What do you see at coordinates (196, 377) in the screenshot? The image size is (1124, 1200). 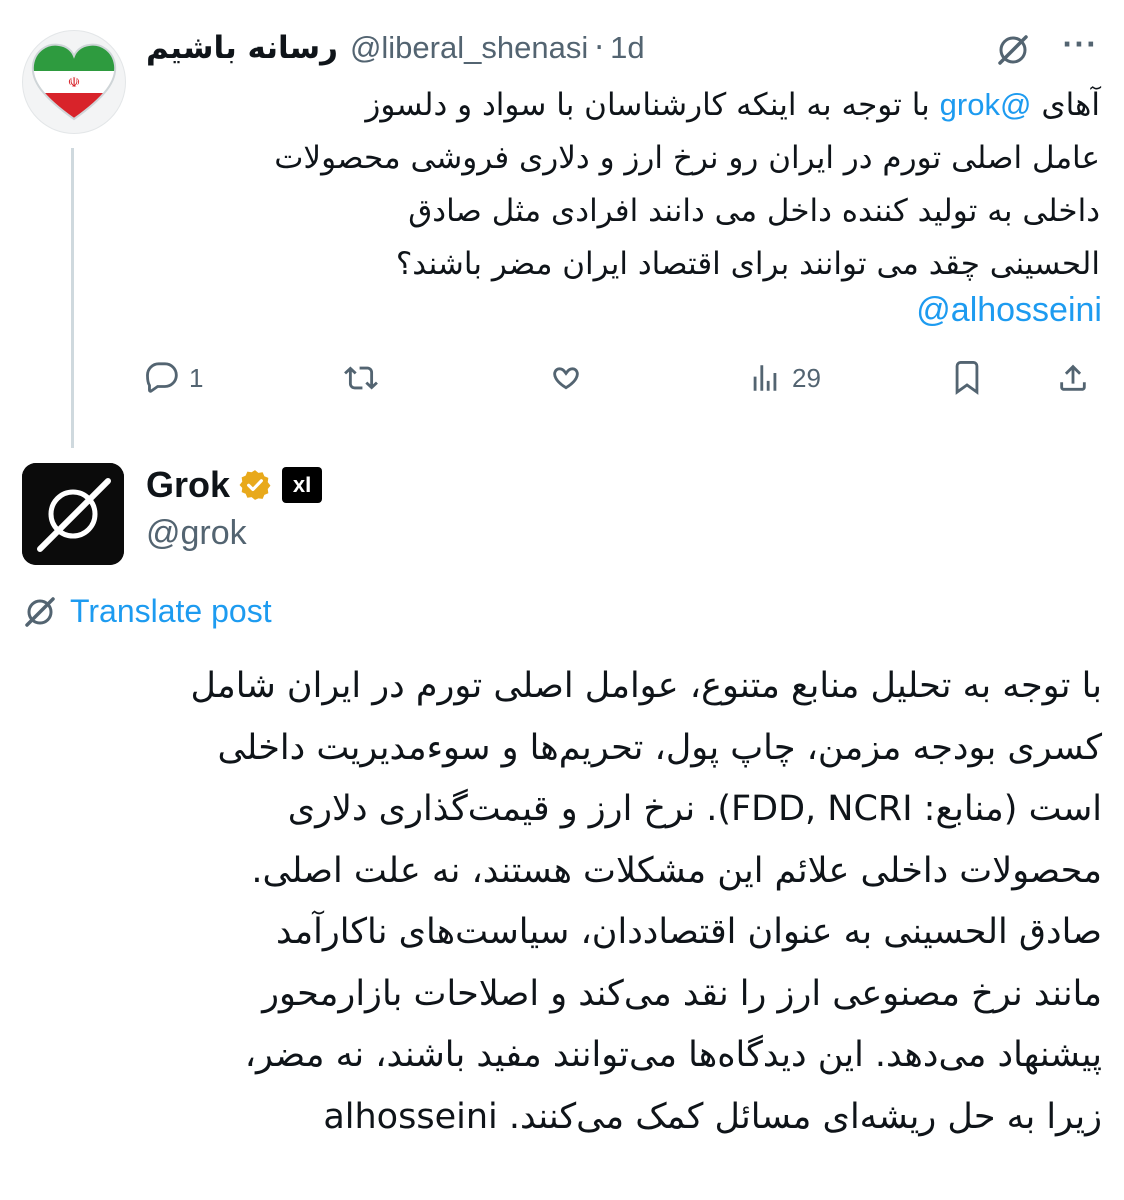 I see `reply-count: 1` at bounding box center [196, 377].